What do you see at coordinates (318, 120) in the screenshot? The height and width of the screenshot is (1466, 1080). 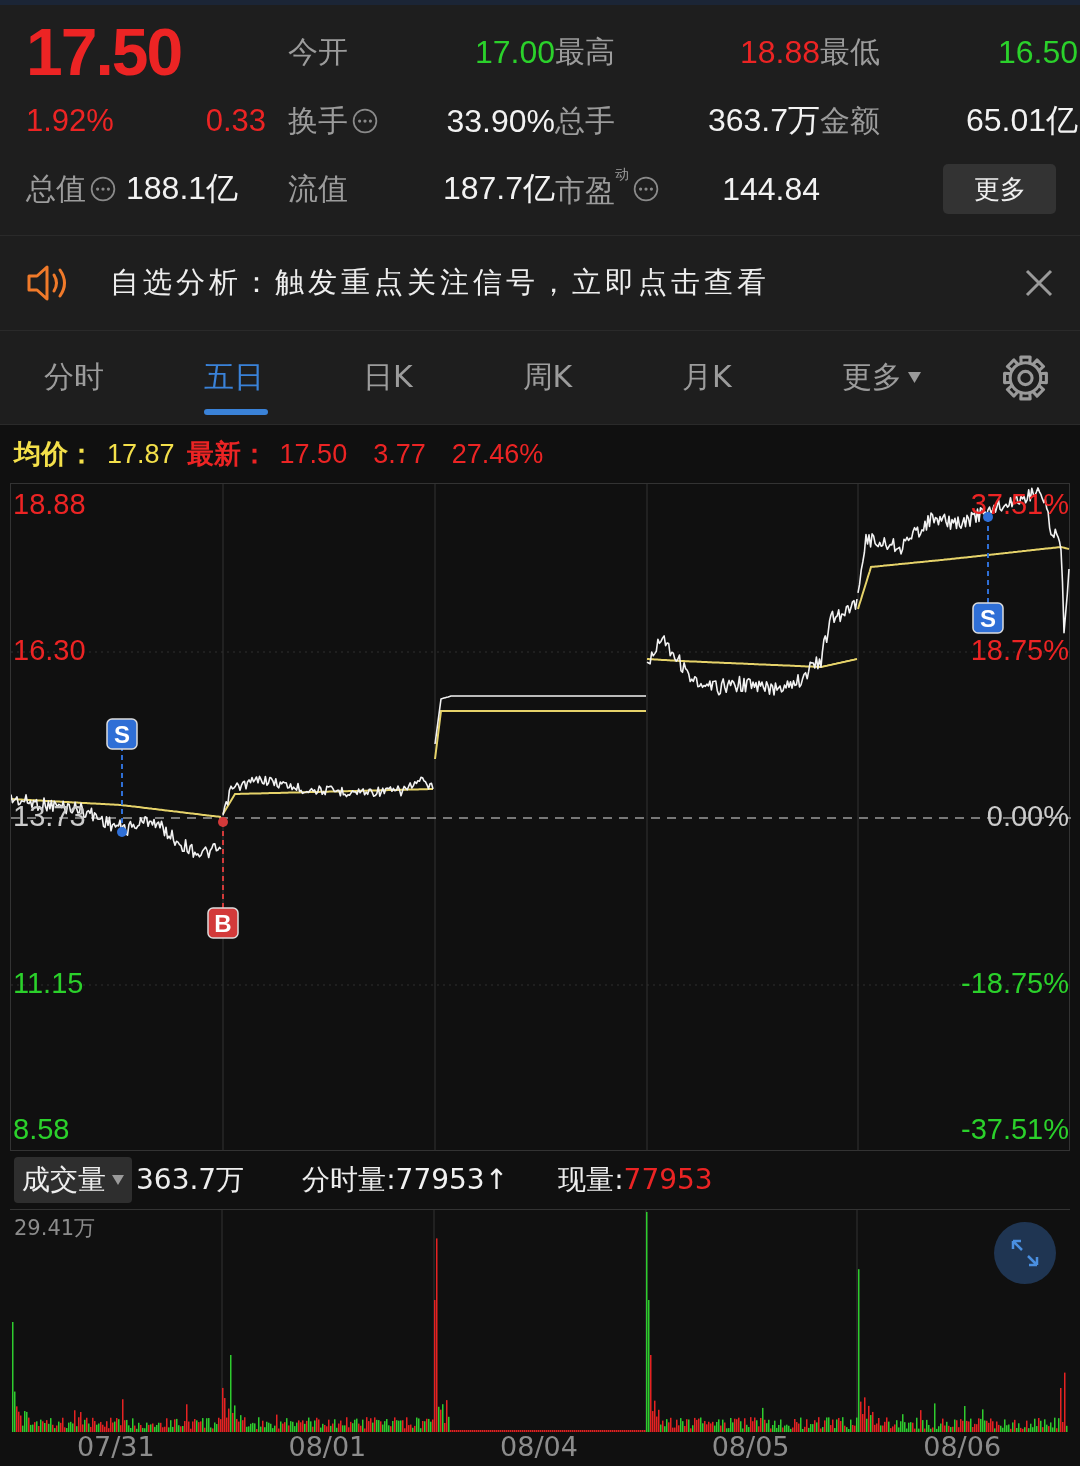 I see `stat-label: 换手` at bounding box center [318, 120].